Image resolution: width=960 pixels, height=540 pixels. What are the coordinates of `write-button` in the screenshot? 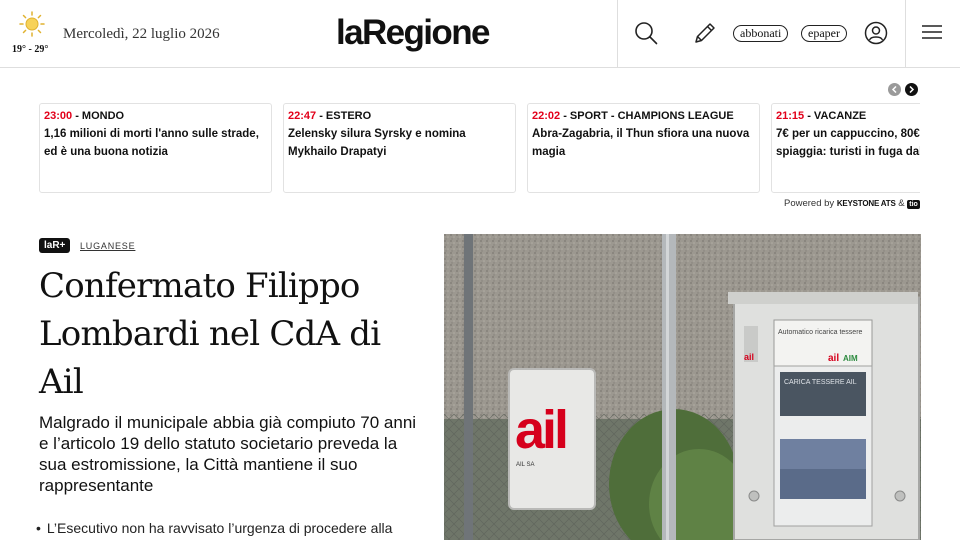 It's located at (705, 35).